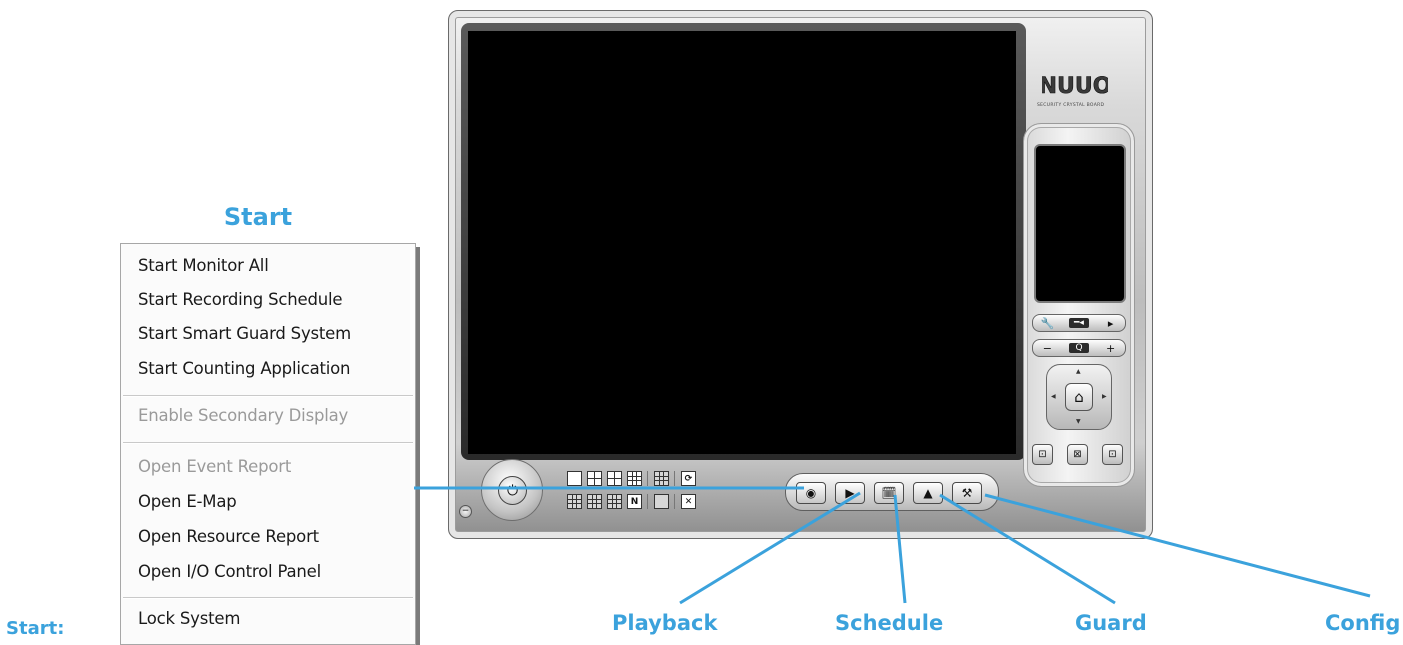 The height and width of the screenshot is (645, 1403). Describe the element at coordinates (574, 501) in the screenshot. I see `layout-4x4-button` at that location.